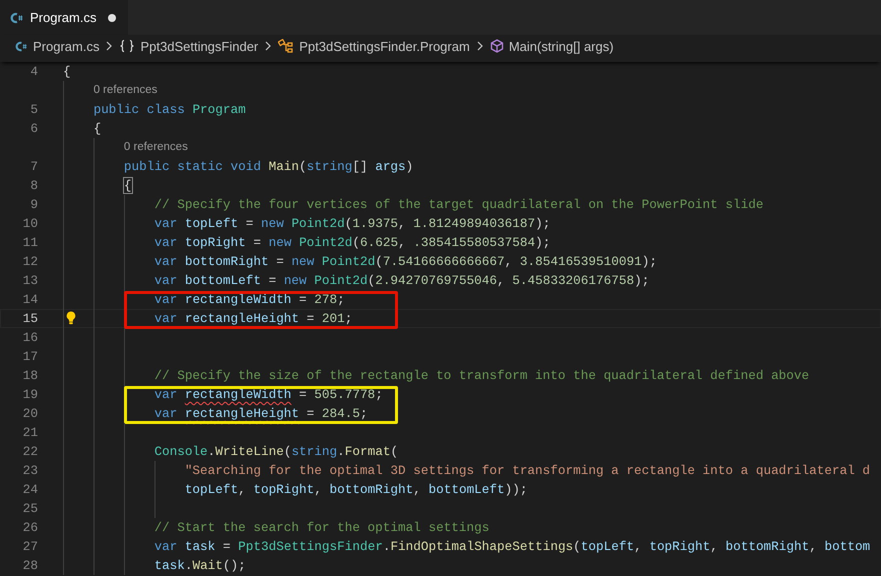 Image resolution: width=881 pixels, height=576 pixels. I want to click on code-line: // Start the search for the optimal settings, so click(322, 528).